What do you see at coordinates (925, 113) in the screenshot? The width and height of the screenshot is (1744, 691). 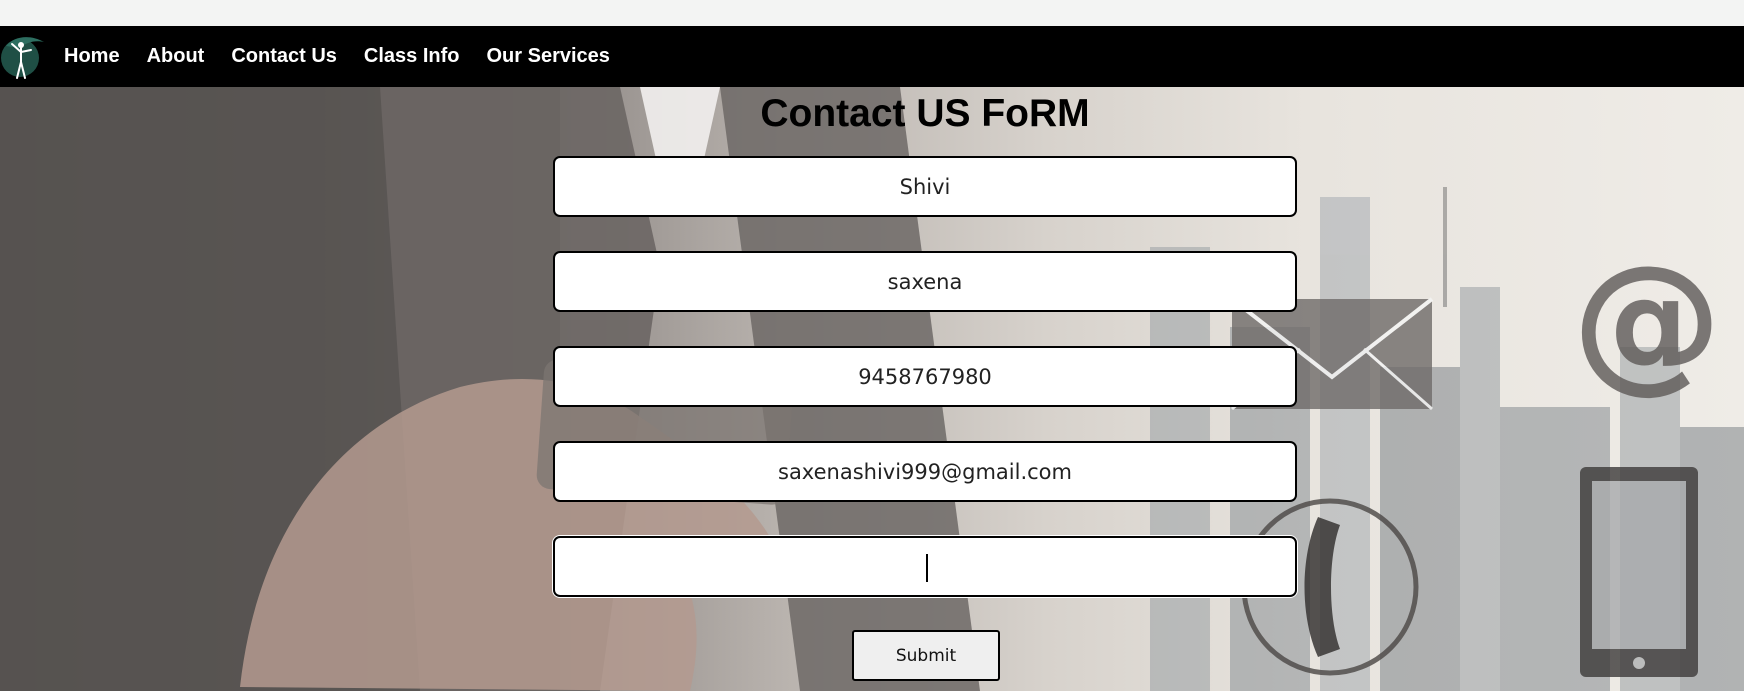 I see `form-title: Contact US FoRM` at bounding box center [925, 113].